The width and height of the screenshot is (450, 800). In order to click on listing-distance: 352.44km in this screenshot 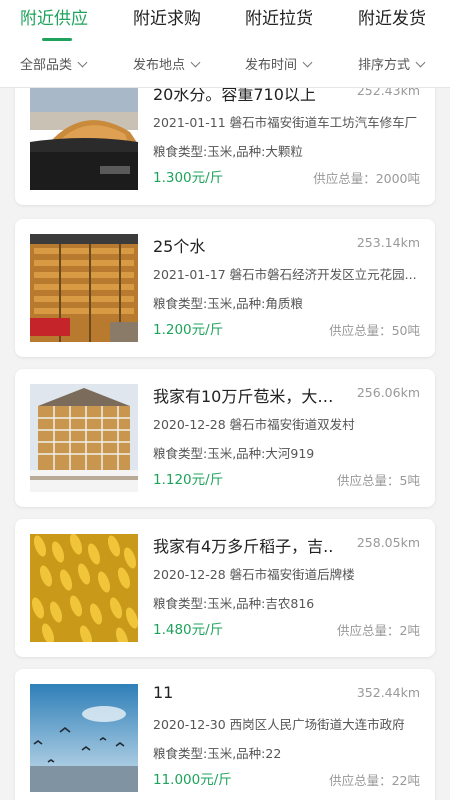, I will do `click(388, 692)`.